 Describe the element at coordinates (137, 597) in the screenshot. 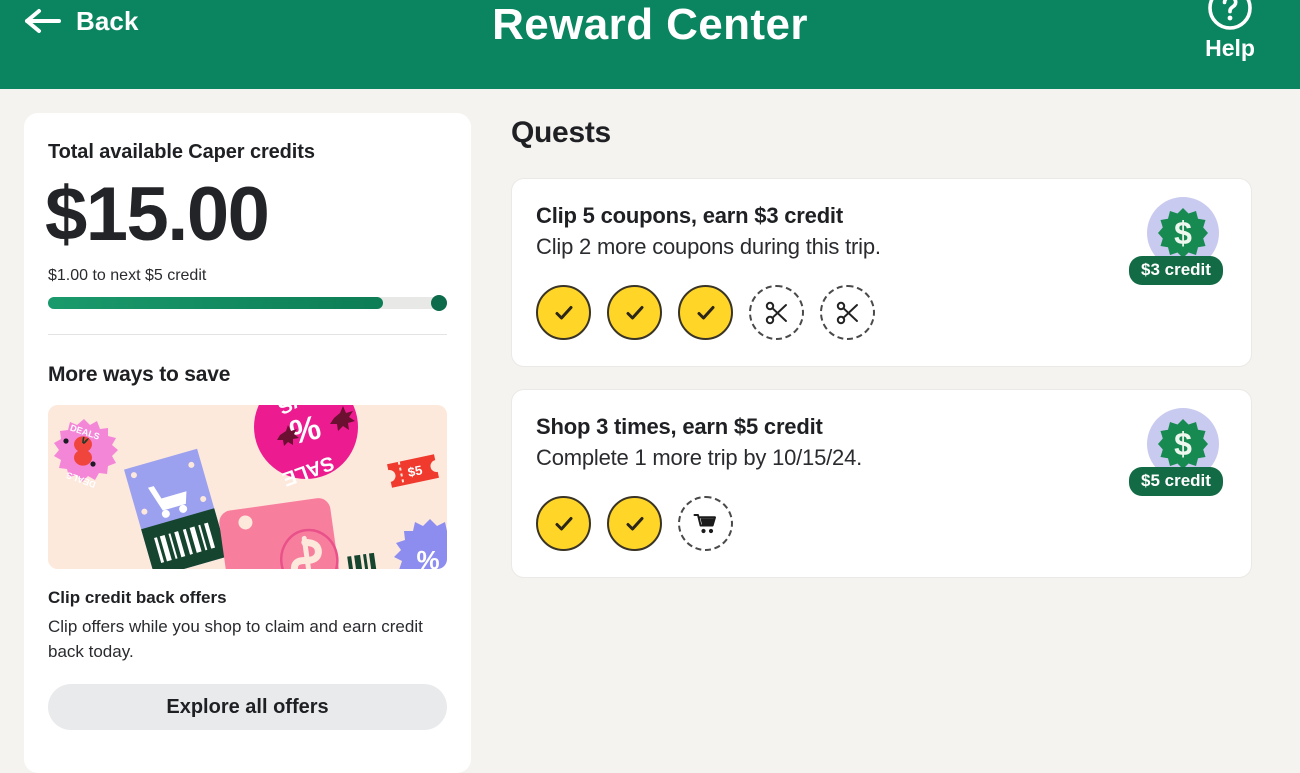

I see `offer-title: Clip credit back offers` at that location.